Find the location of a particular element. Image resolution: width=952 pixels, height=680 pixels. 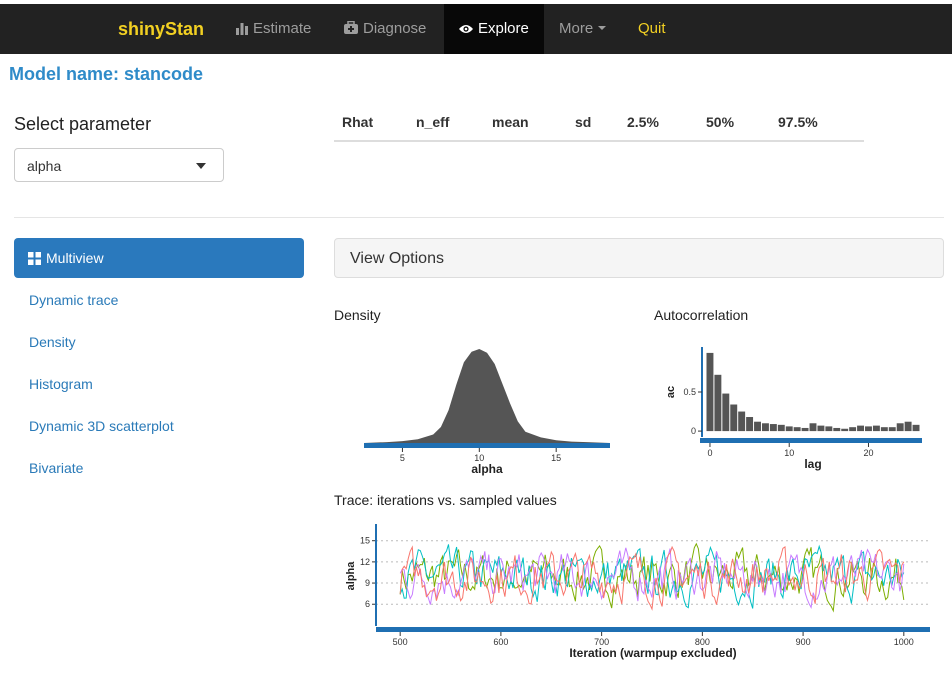

y-tick-label: 15 is located at coordinates (365, 541).